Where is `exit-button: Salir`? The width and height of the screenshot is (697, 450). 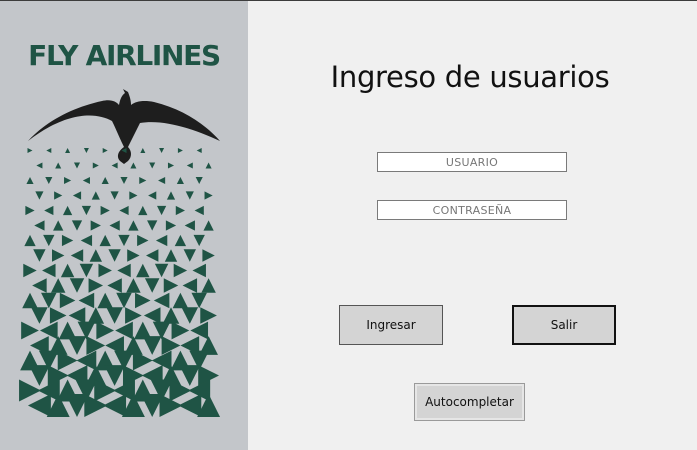 exit-button: Salir is located at coordinates (564, 325).